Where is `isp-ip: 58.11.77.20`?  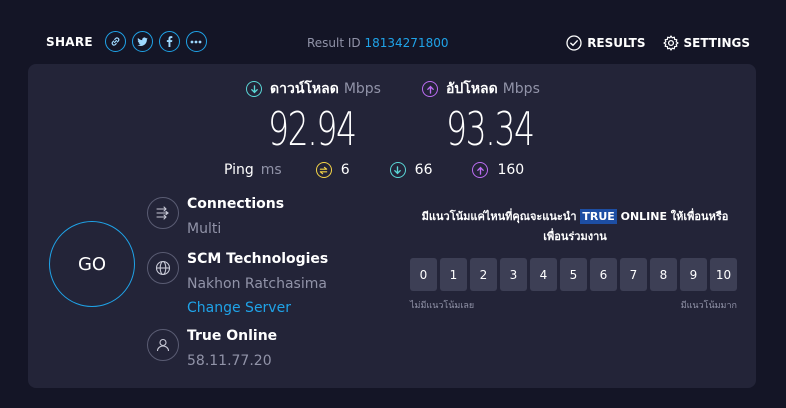
isp-ip: 58.11.77.20 is located at coordinates (229, 361).